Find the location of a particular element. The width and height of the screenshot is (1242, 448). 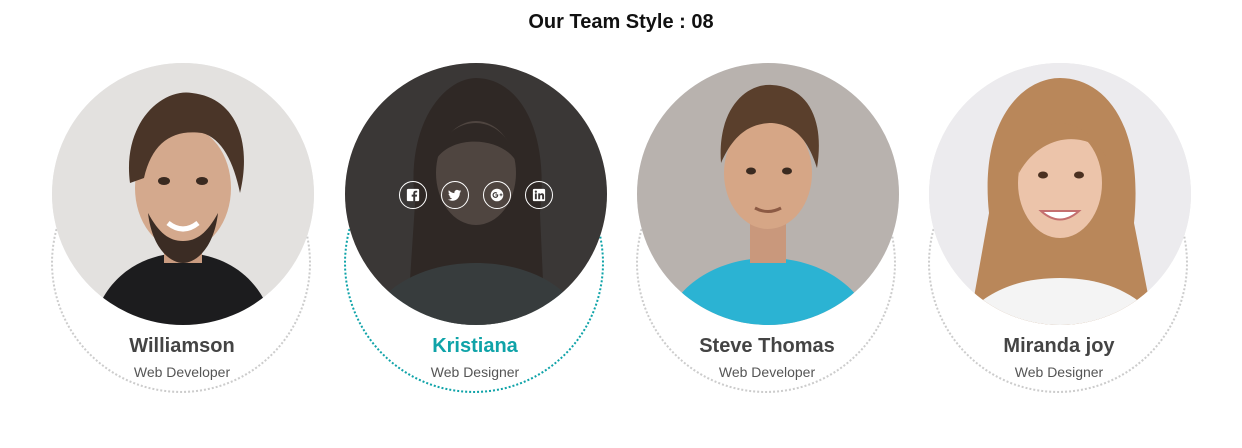

woman-portrait-image is located at coordinates (1060, 194).